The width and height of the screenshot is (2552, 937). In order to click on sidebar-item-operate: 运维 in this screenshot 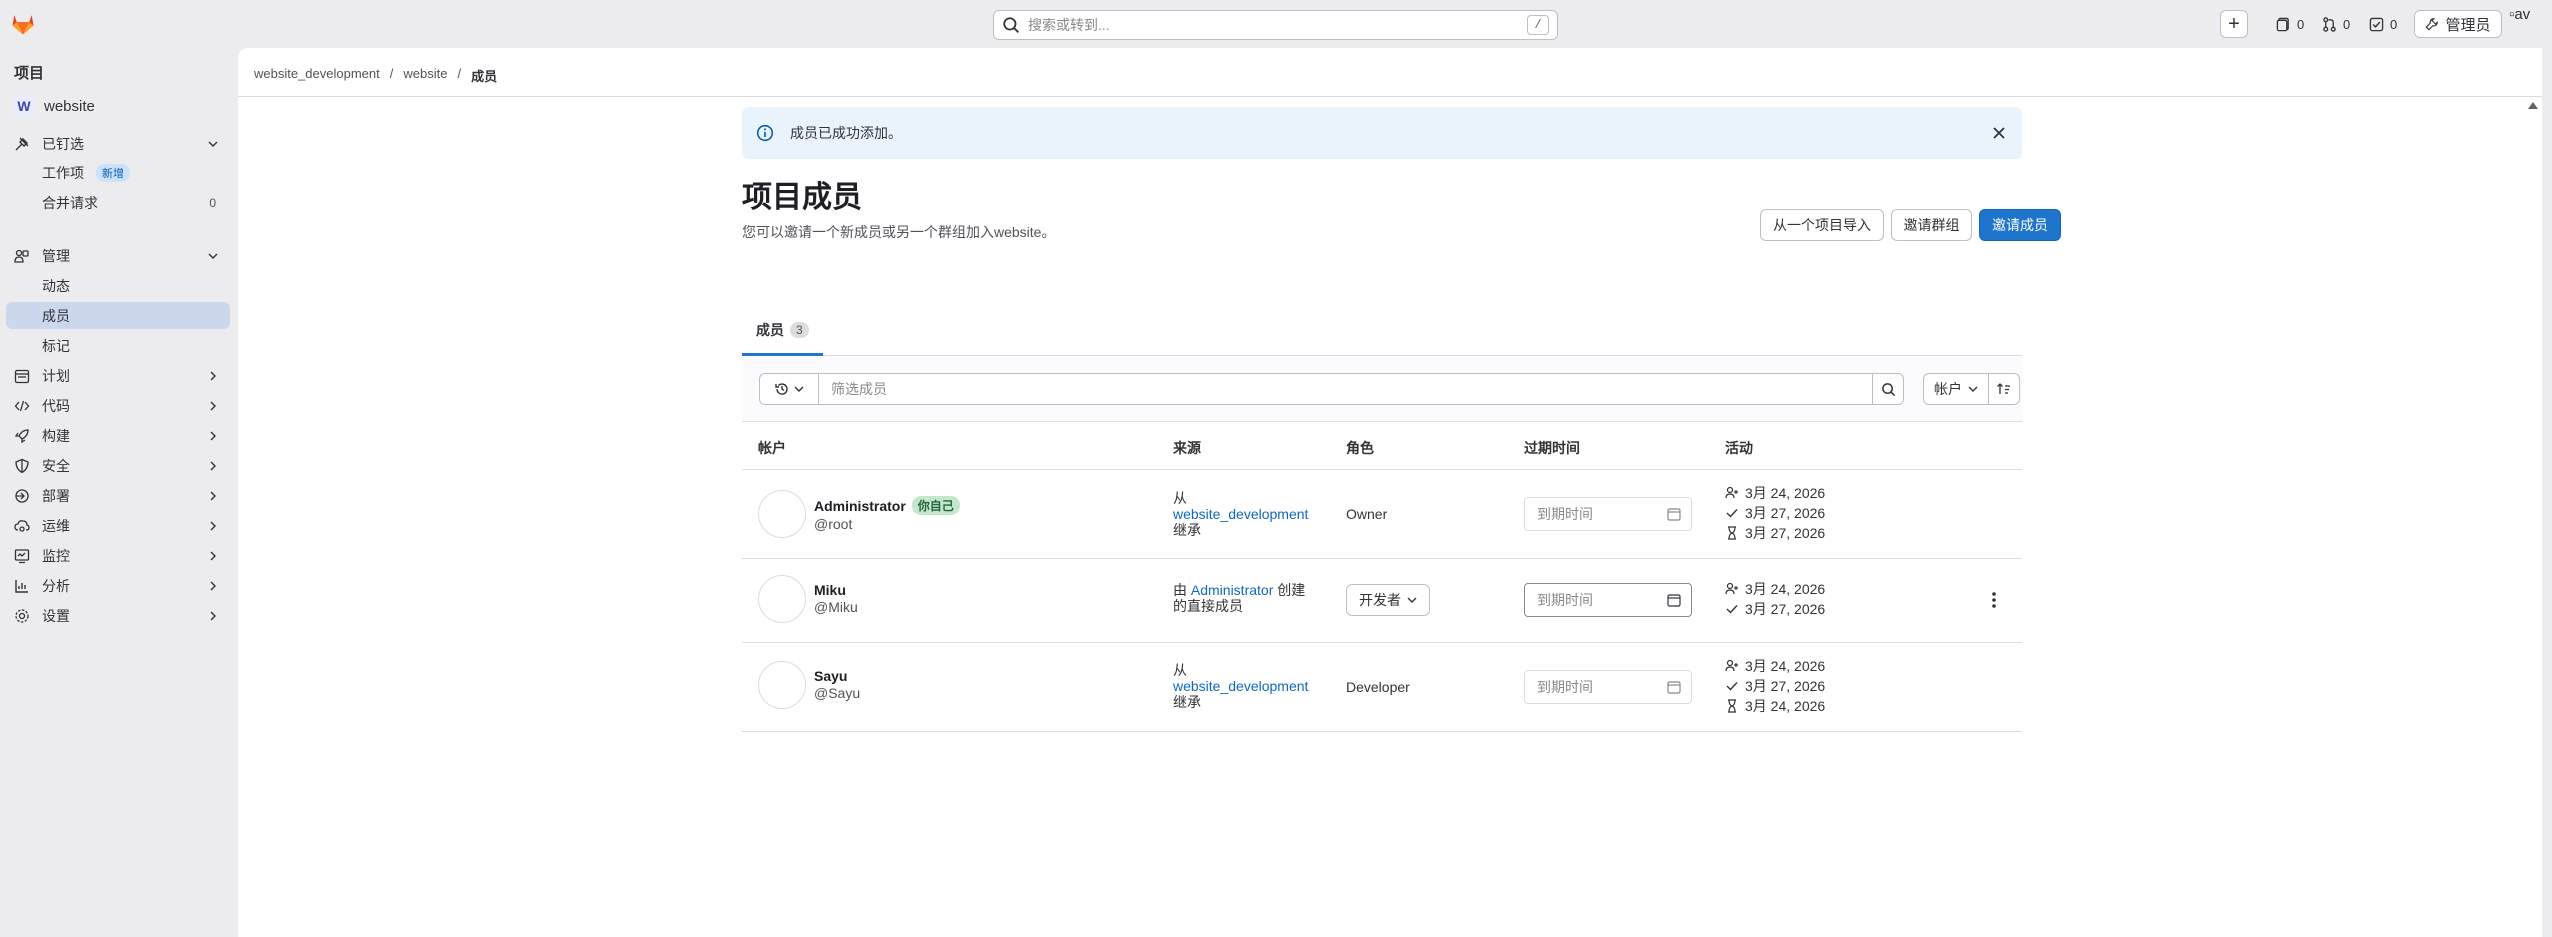, I will do `click(118, 525)`.